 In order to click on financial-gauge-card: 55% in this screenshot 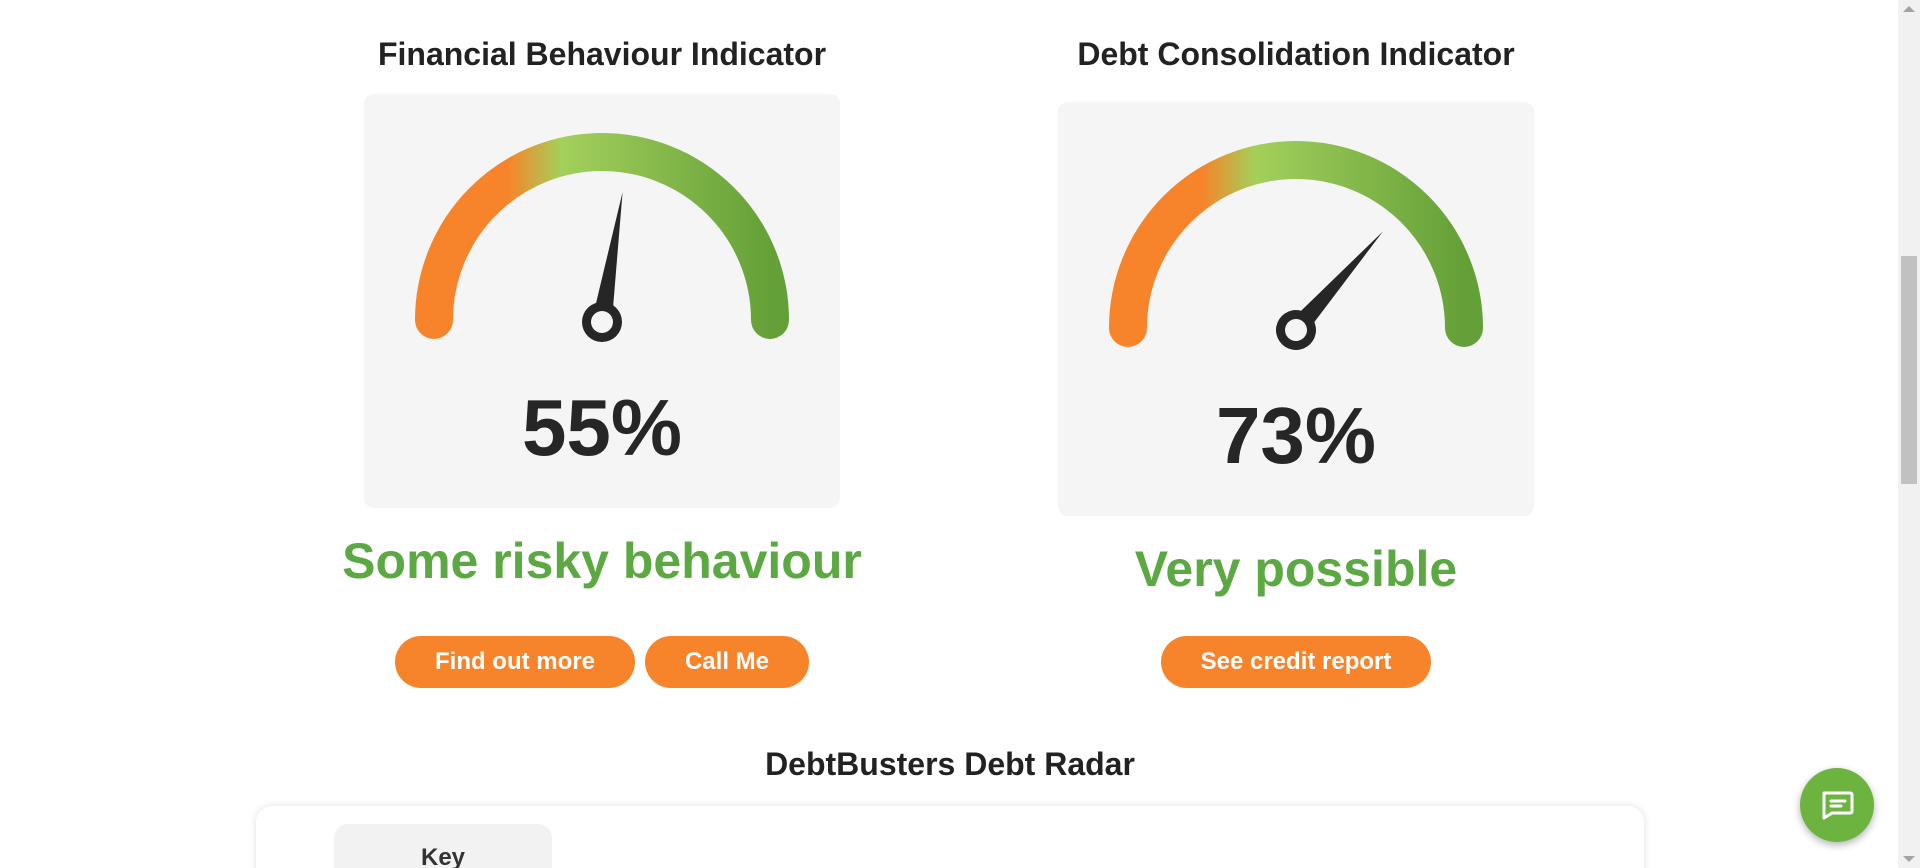, I will do `click(602, 301)`.